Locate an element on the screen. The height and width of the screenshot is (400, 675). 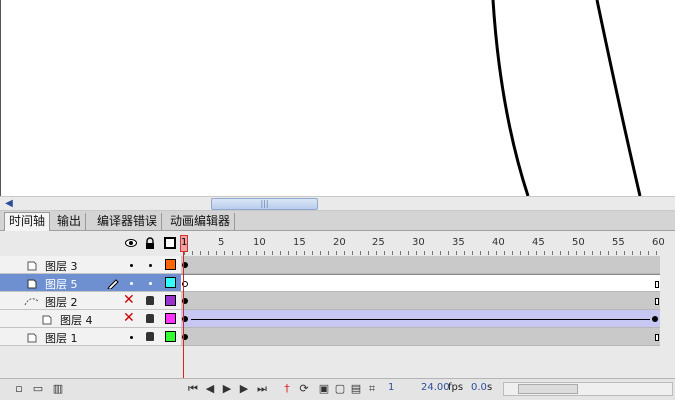
edit-multiple-frames-icon: ▤ is located at coordinates (356, 389).